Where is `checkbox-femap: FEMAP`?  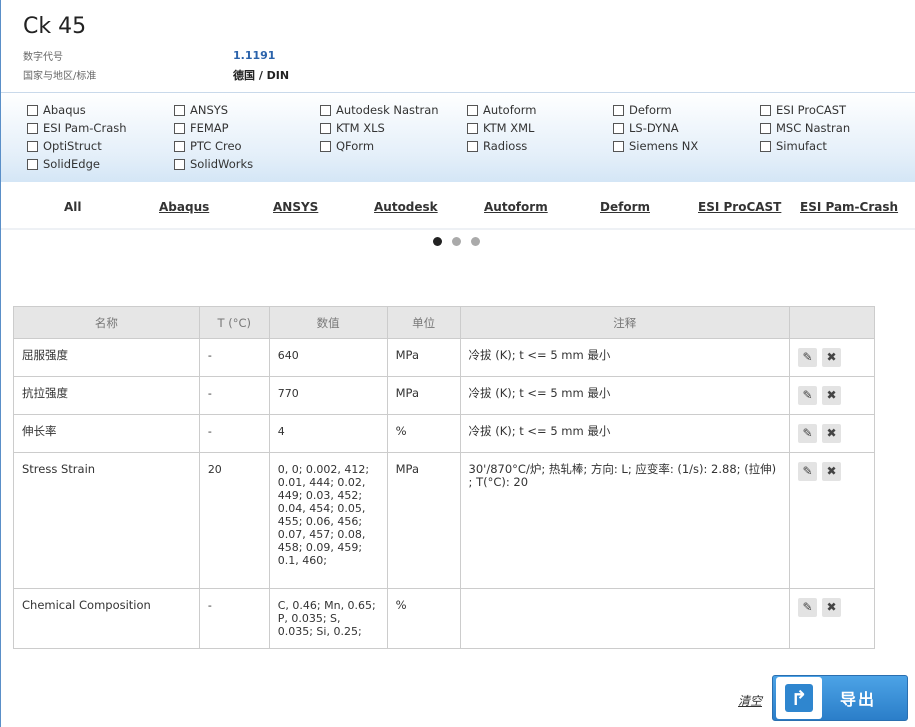
checkbox-femap: FEMAP is located at coordinates (201, 128).